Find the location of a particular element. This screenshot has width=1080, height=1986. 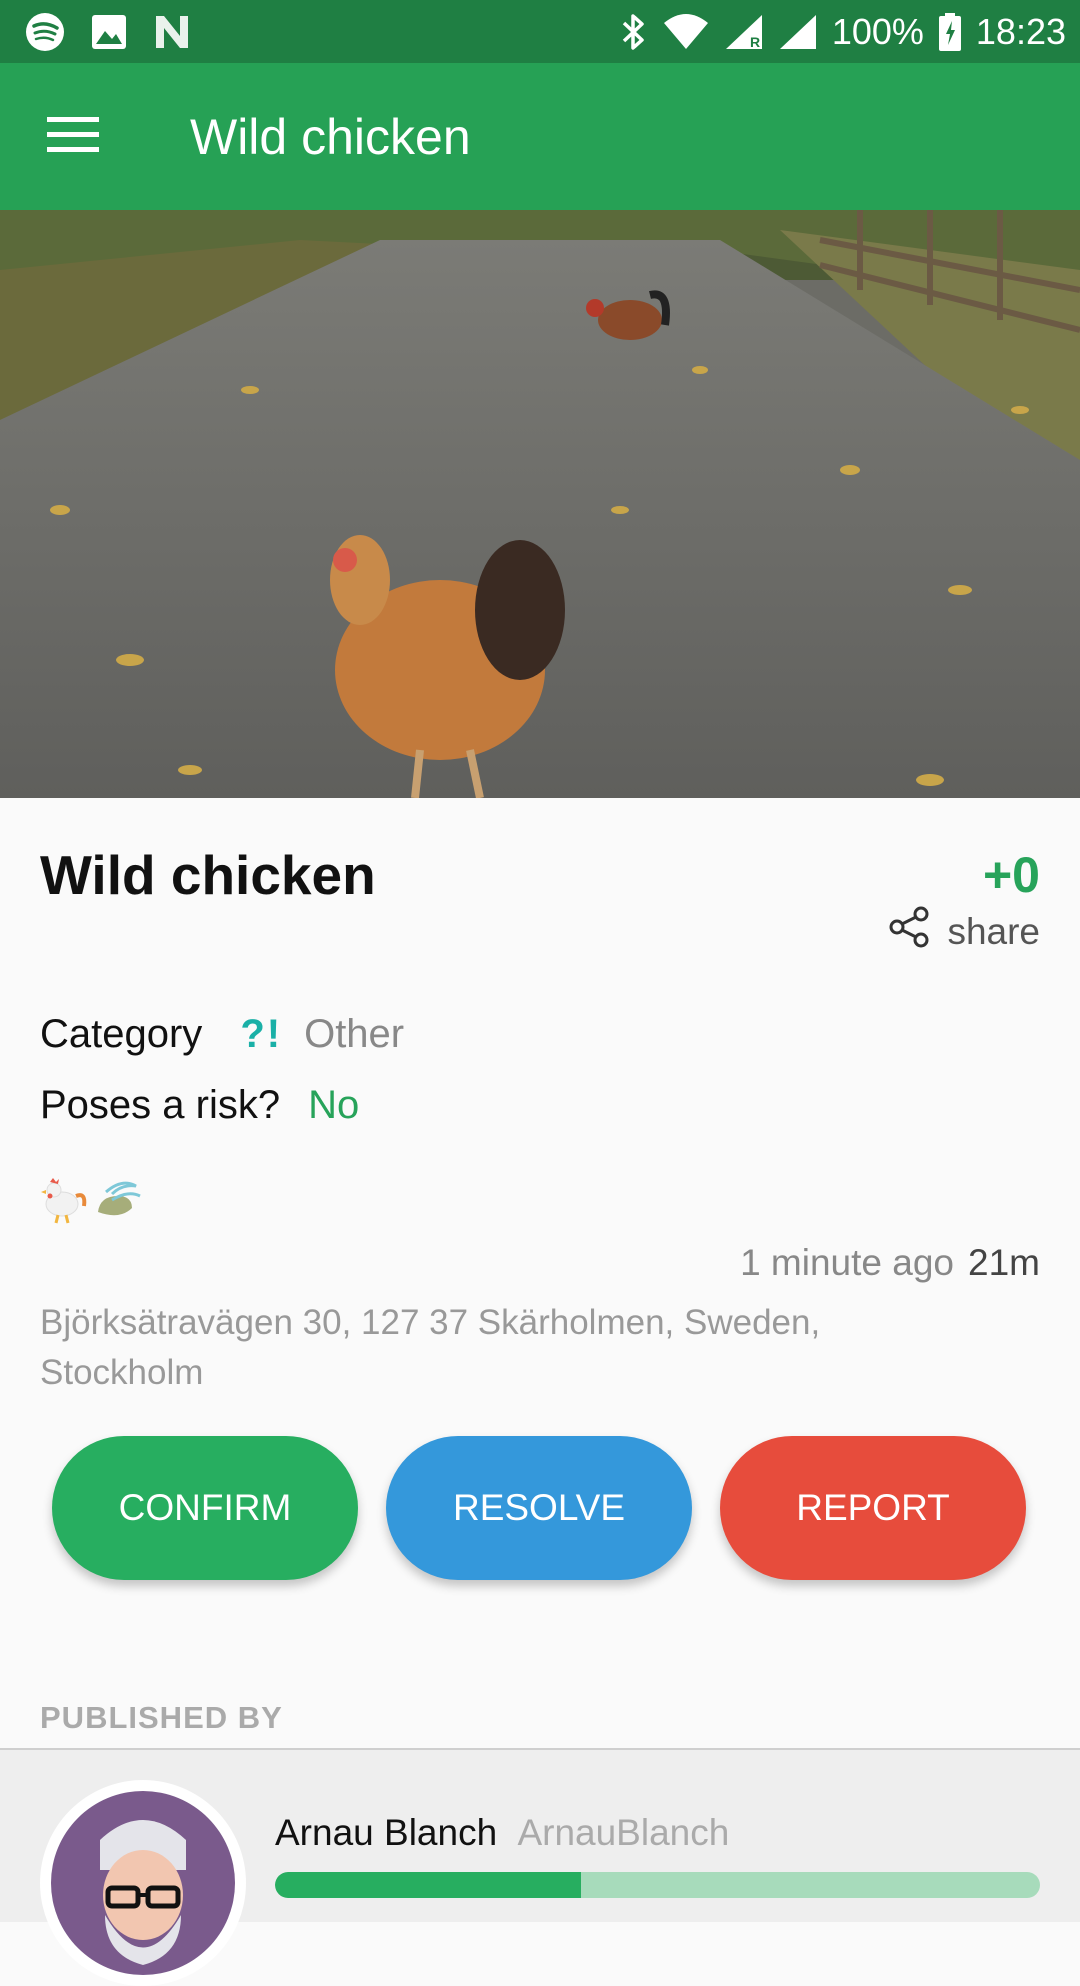

category-other-icon: ?! is located at coordinates (261, 1034).